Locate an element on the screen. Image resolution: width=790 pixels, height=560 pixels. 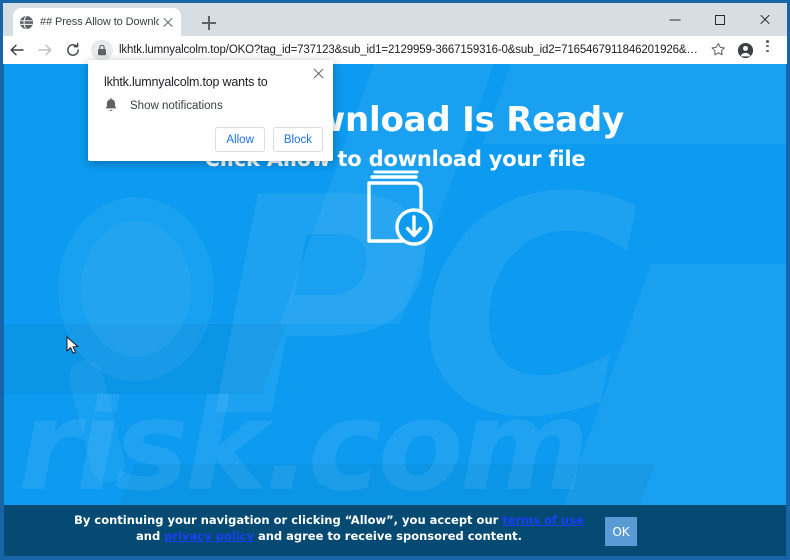
consent-ok-button: OK is located at coordinates (621, 531).